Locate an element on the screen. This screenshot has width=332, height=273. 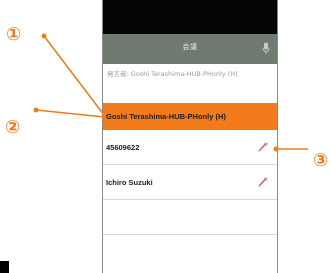
callout-dot-one is located at coordinates (44, 36).